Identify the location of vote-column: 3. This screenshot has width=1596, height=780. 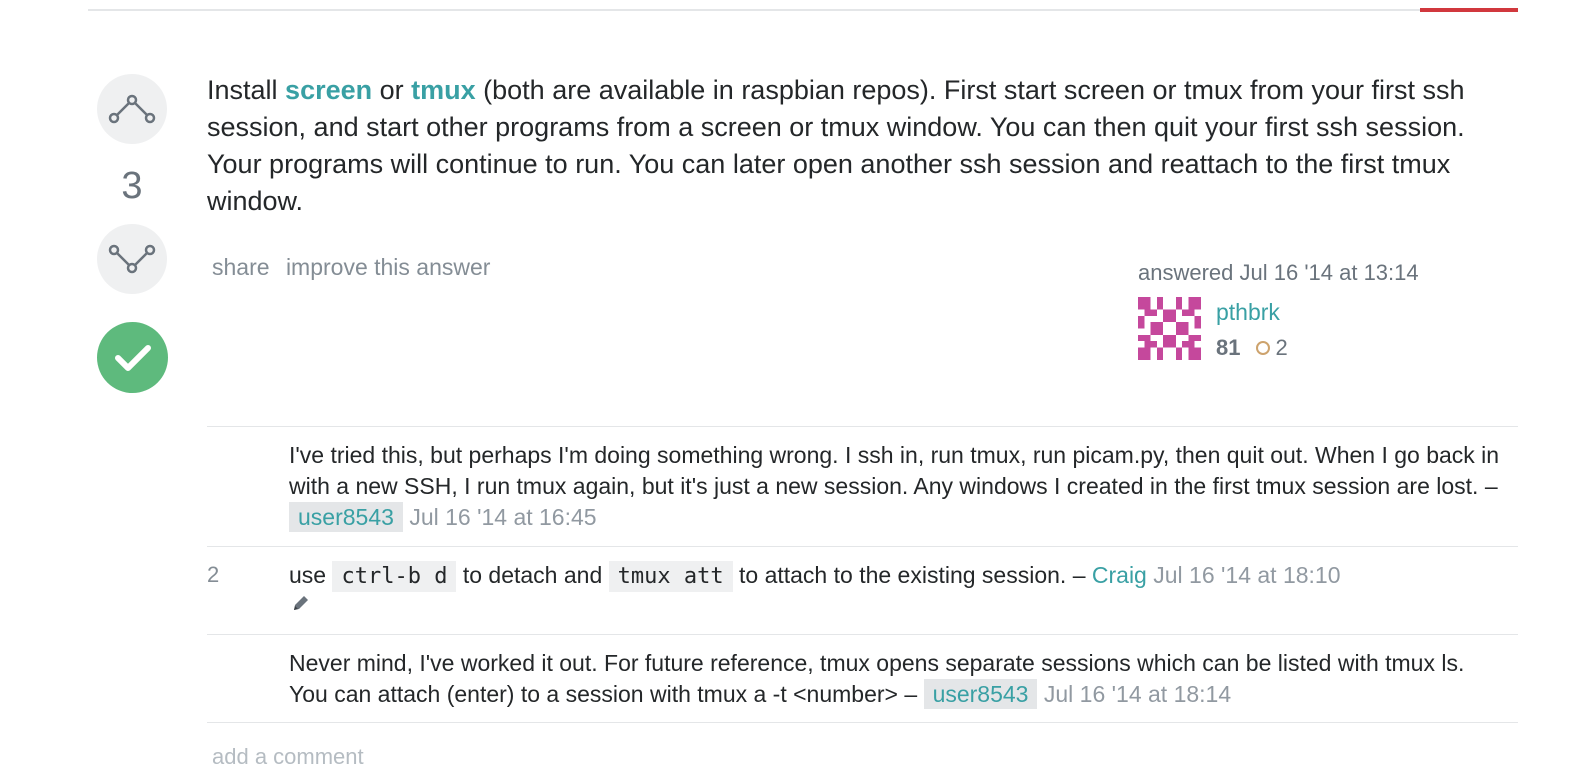
(132, 233).